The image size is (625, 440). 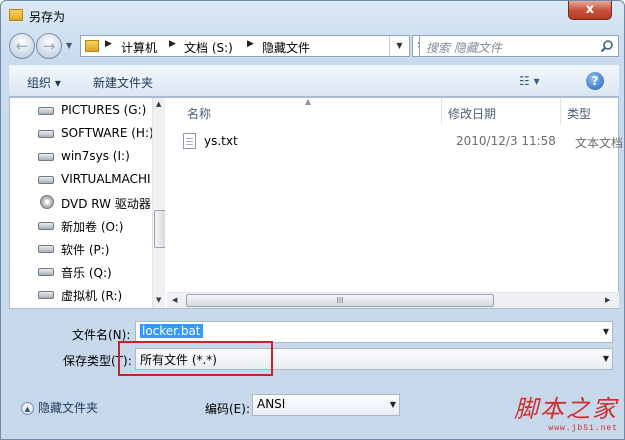 I want to click on file-date: 2010/12/3 11:58, so click(x=506, y=141).